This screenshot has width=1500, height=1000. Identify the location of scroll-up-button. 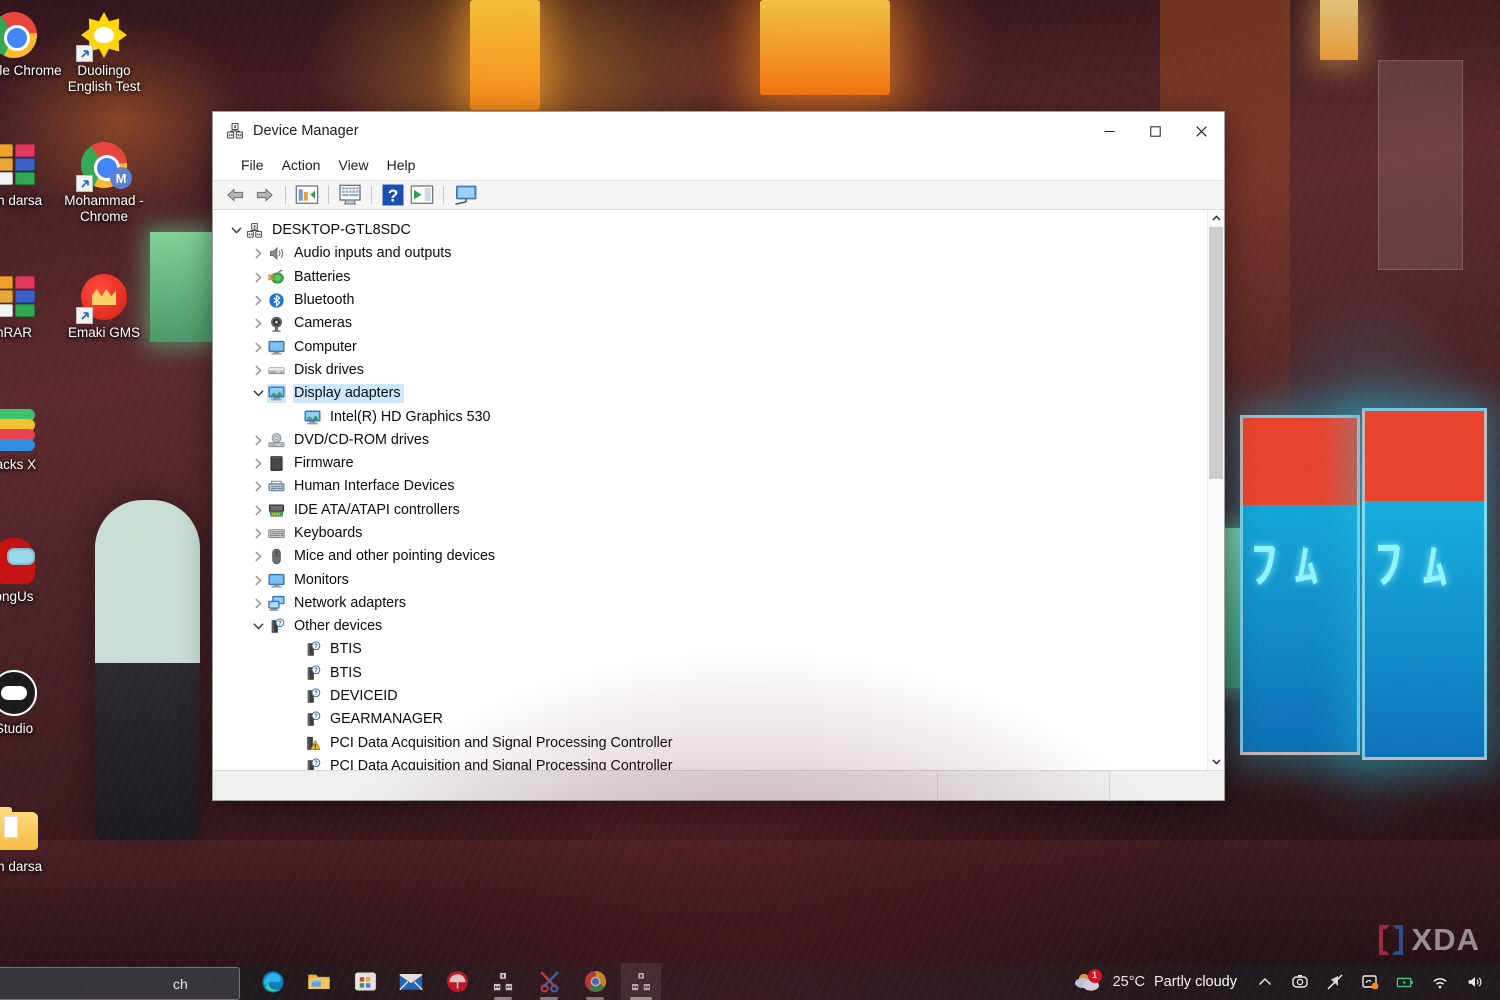
(1216, 218).